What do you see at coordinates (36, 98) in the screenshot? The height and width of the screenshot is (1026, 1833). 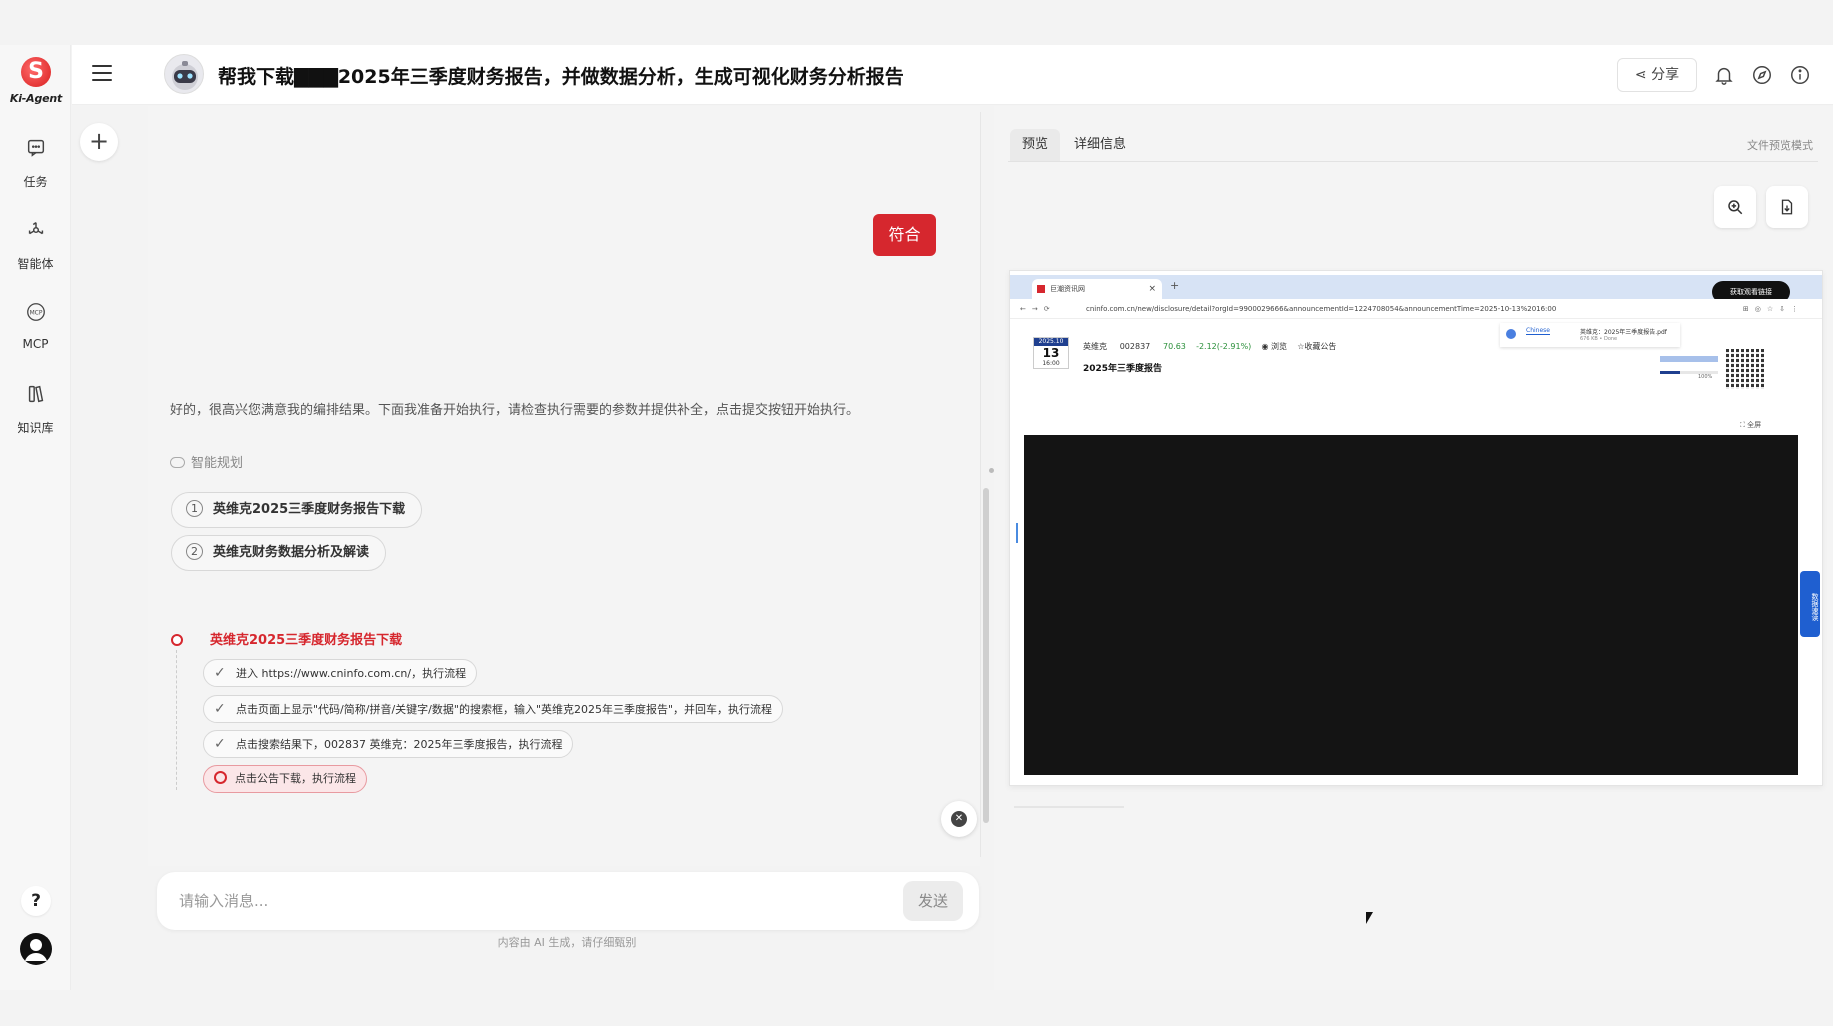 I see `brand-name: Ki-Agent` at bounding box center [36, 98].